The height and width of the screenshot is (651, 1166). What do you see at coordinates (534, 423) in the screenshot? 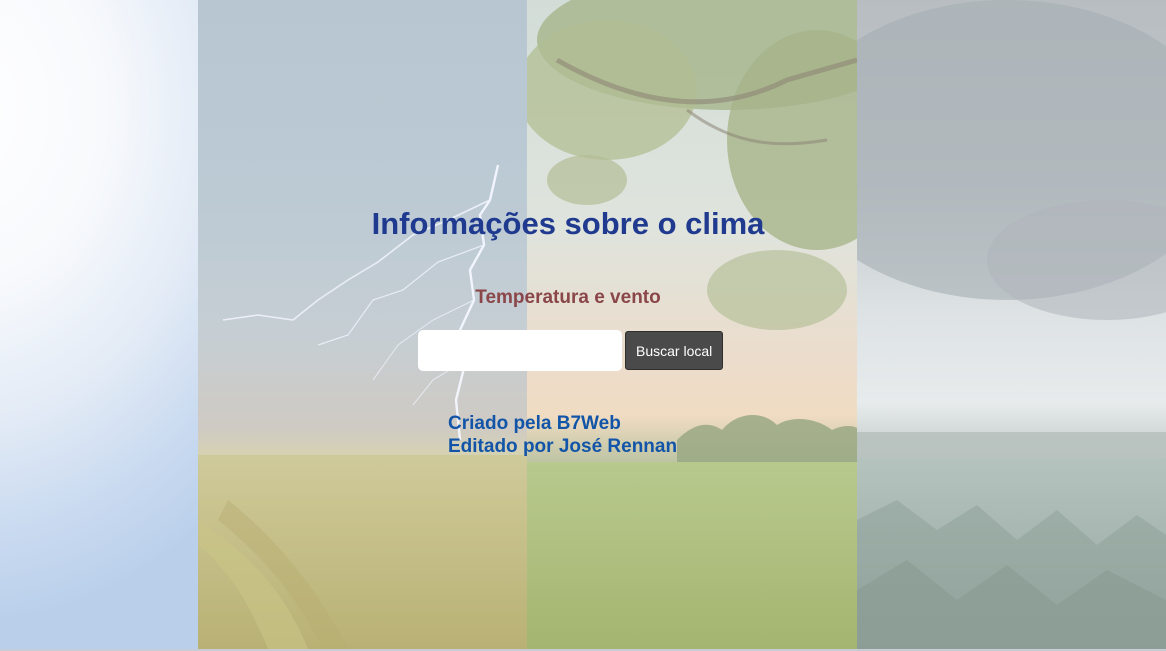
I see `credit-created-by: Criado pela B7Web` at bounding box center [534, 423].